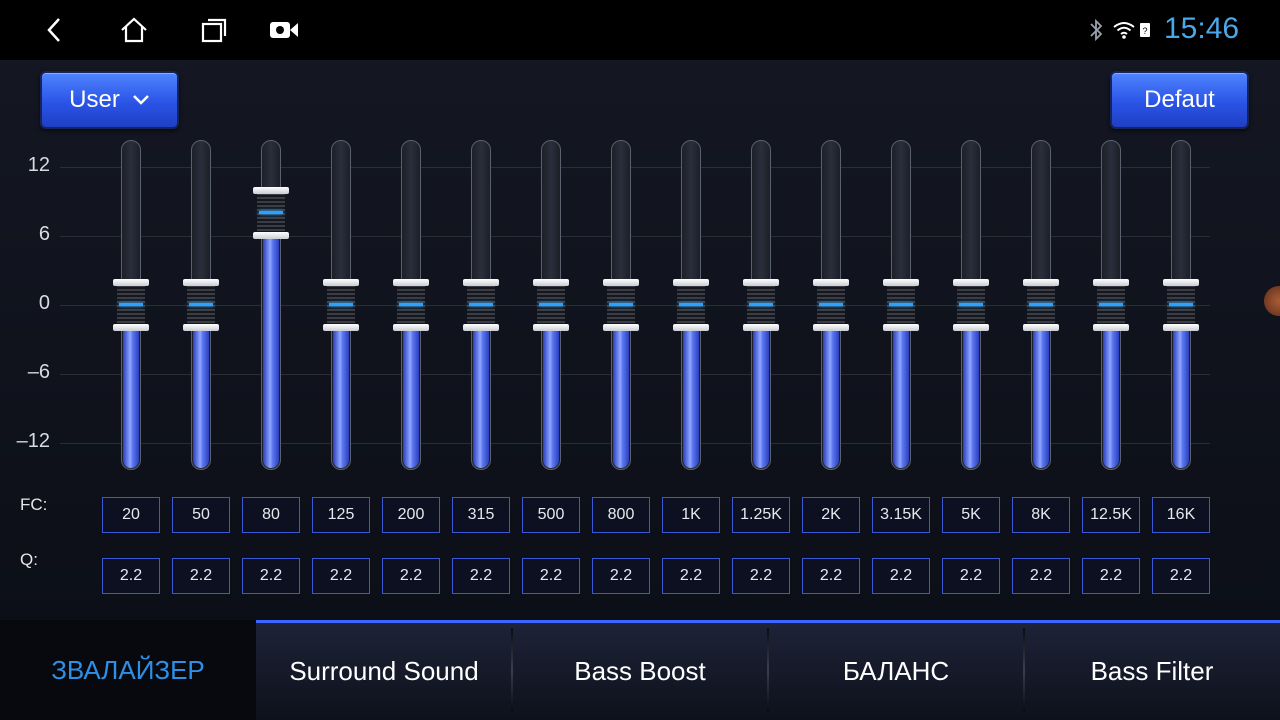  I want to click on preset-dropdown: User, so click(109, 100).